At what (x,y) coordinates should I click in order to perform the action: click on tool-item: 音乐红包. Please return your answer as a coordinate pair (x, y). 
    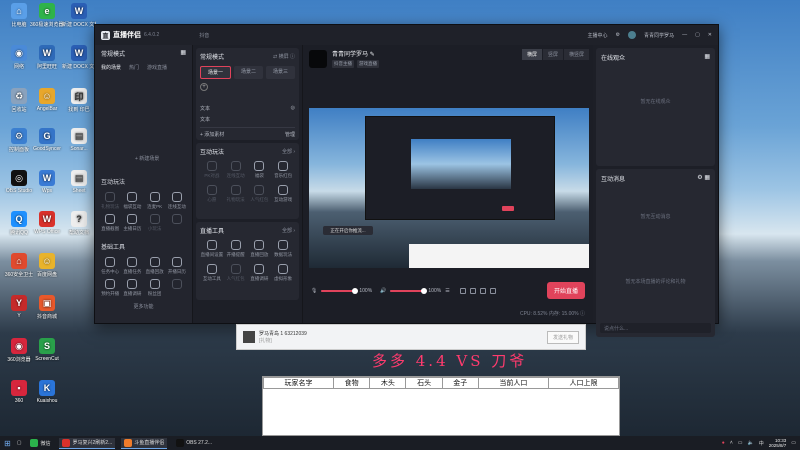
    Looking at the image, I should click on (283, 170).